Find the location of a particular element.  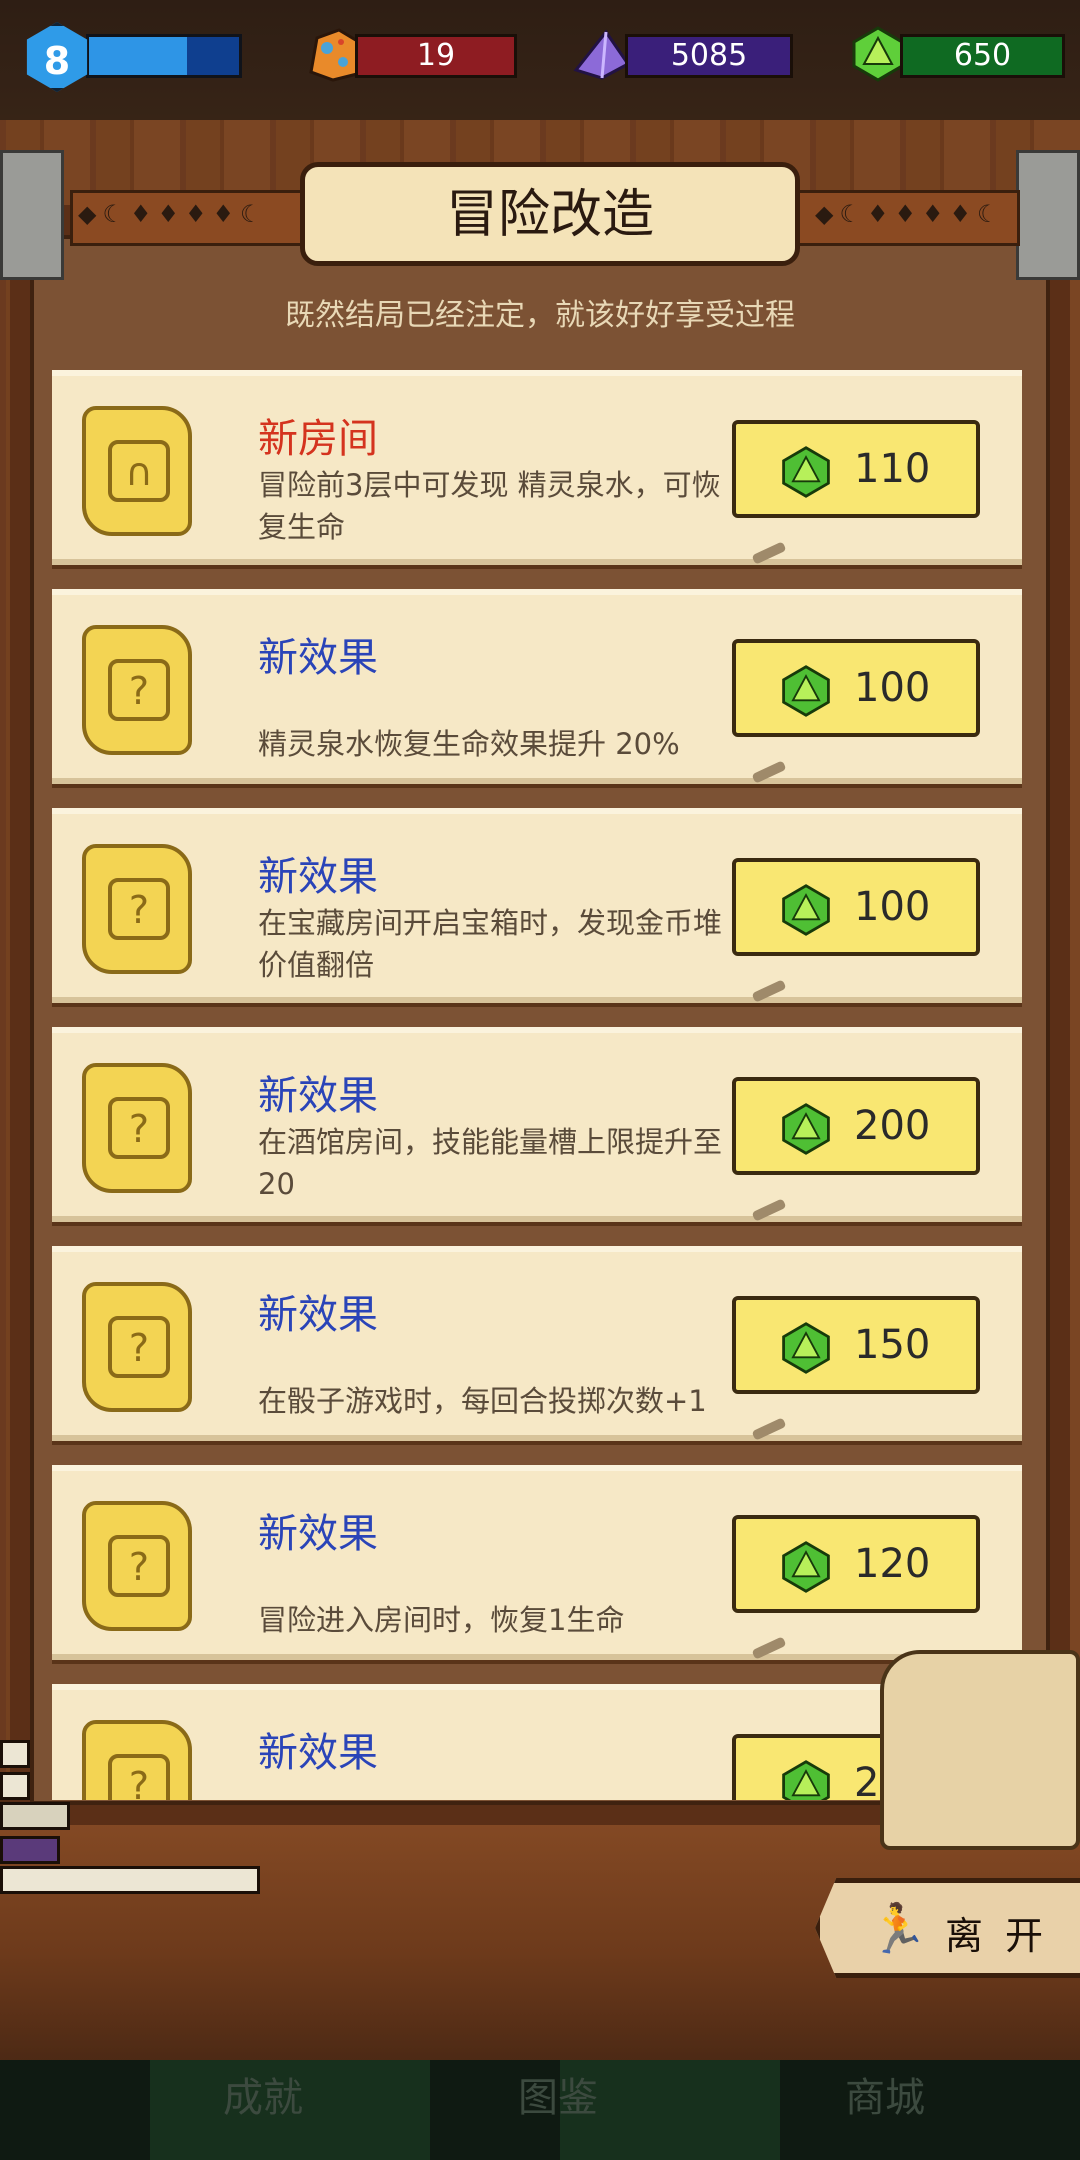

upgrade-card: ? 新效果在宝藏房间开启宝箱时，发现金币堆价值翻倍 100 is located at coordinates (537, 905).